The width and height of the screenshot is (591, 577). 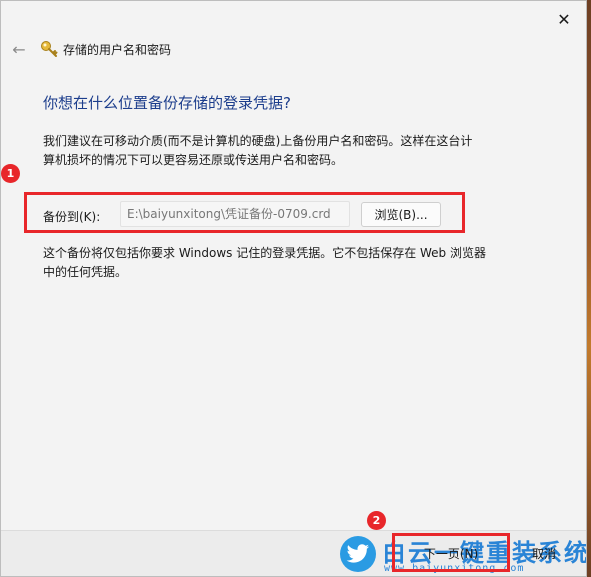 I want to click on annotation-step-2: 2, so click(x=376, y=520).